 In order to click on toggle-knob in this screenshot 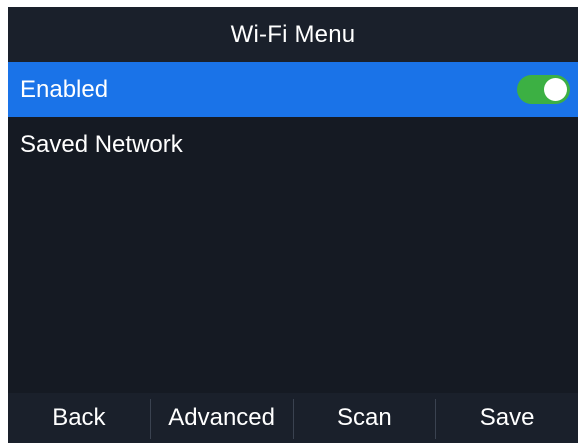, I will do `click(555, 89)`.